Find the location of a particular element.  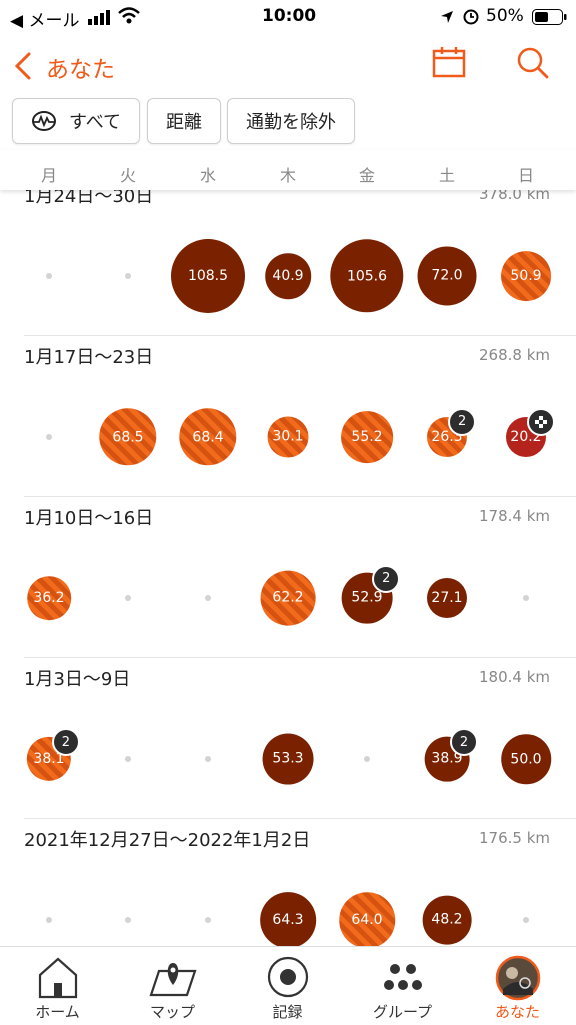

map-icon is located at coordinates (172, 980).